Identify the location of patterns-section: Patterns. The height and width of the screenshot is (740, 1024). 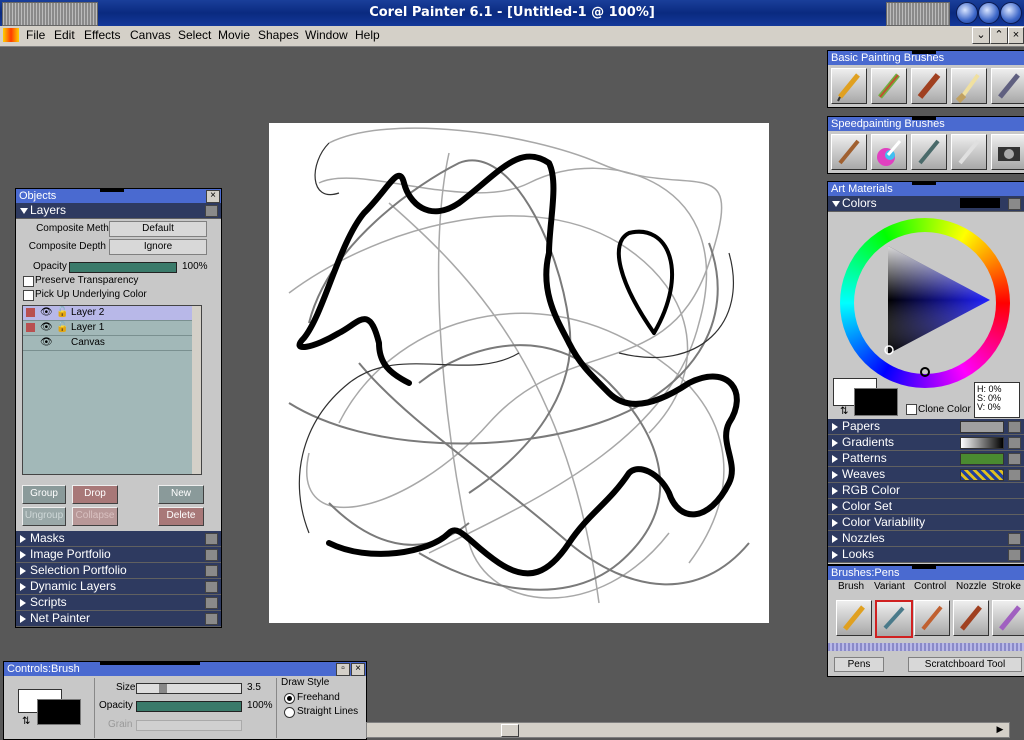
(926, 459).